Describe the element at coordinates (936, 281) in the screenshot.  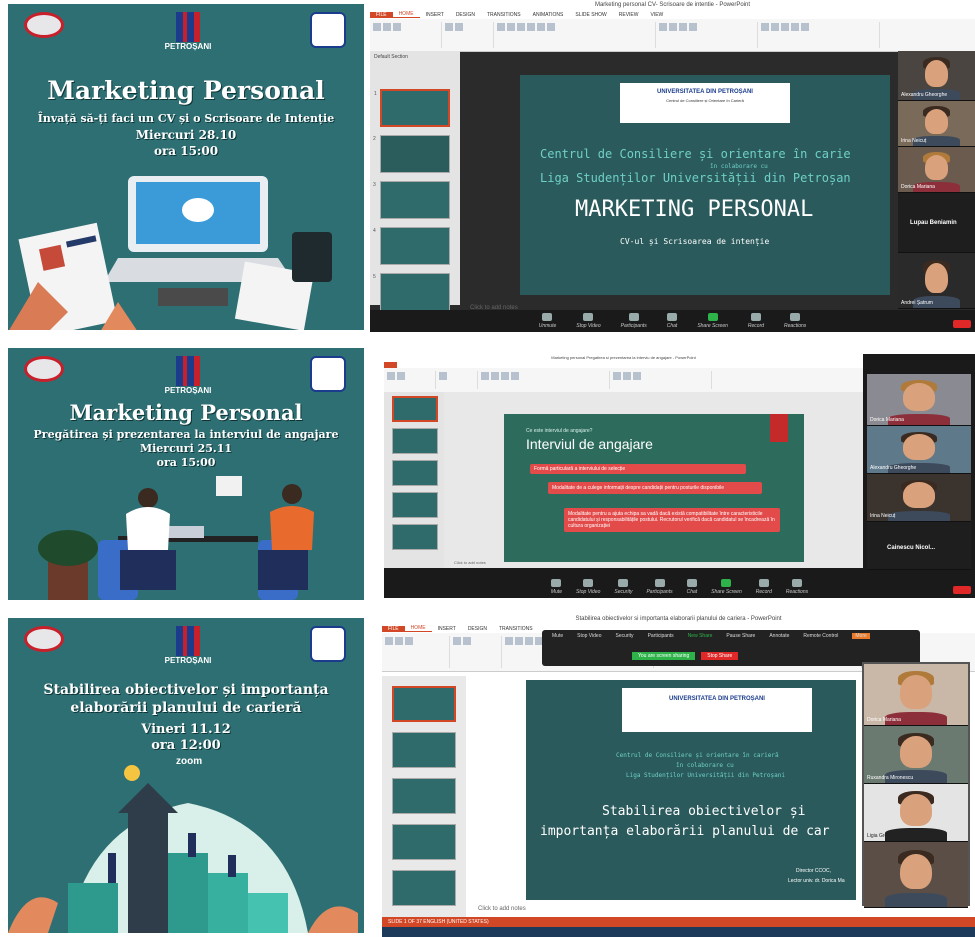
I see `participant-tile: Andrei Șatrum` at that location.